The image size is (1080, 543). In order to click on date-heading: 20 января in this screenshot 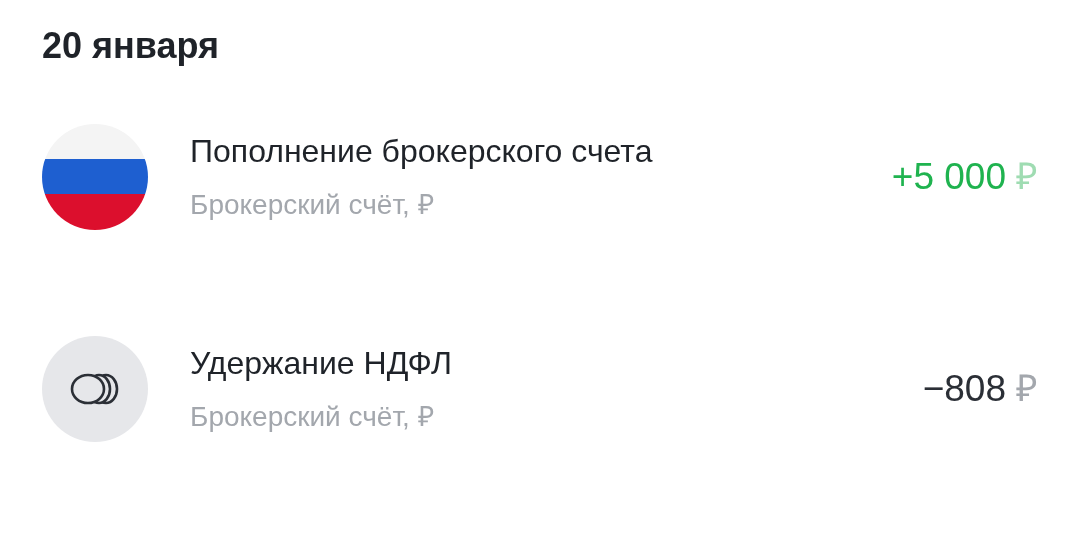, I will do `click(130, 46)`.